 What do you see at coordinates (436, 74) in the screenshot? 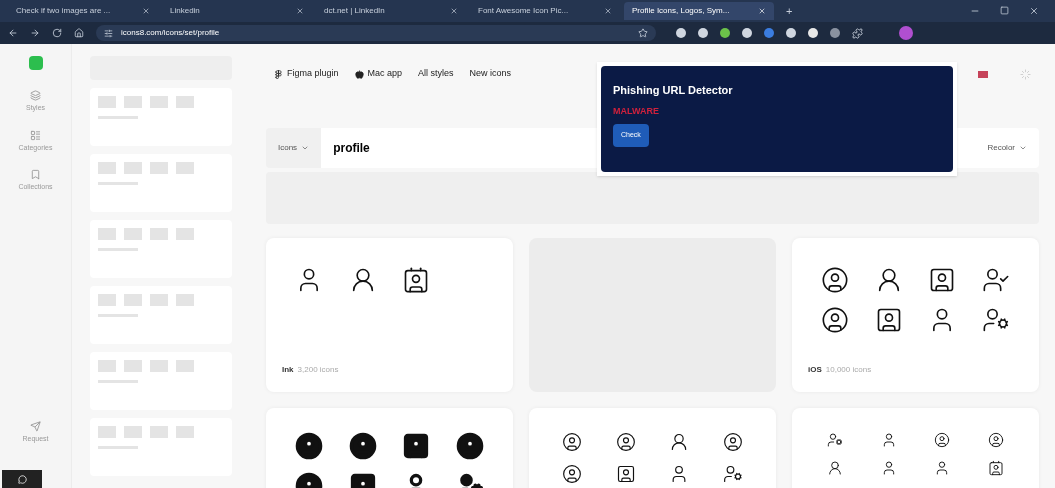
I see `nav-link: All styles` at bounding box center [436, 74].